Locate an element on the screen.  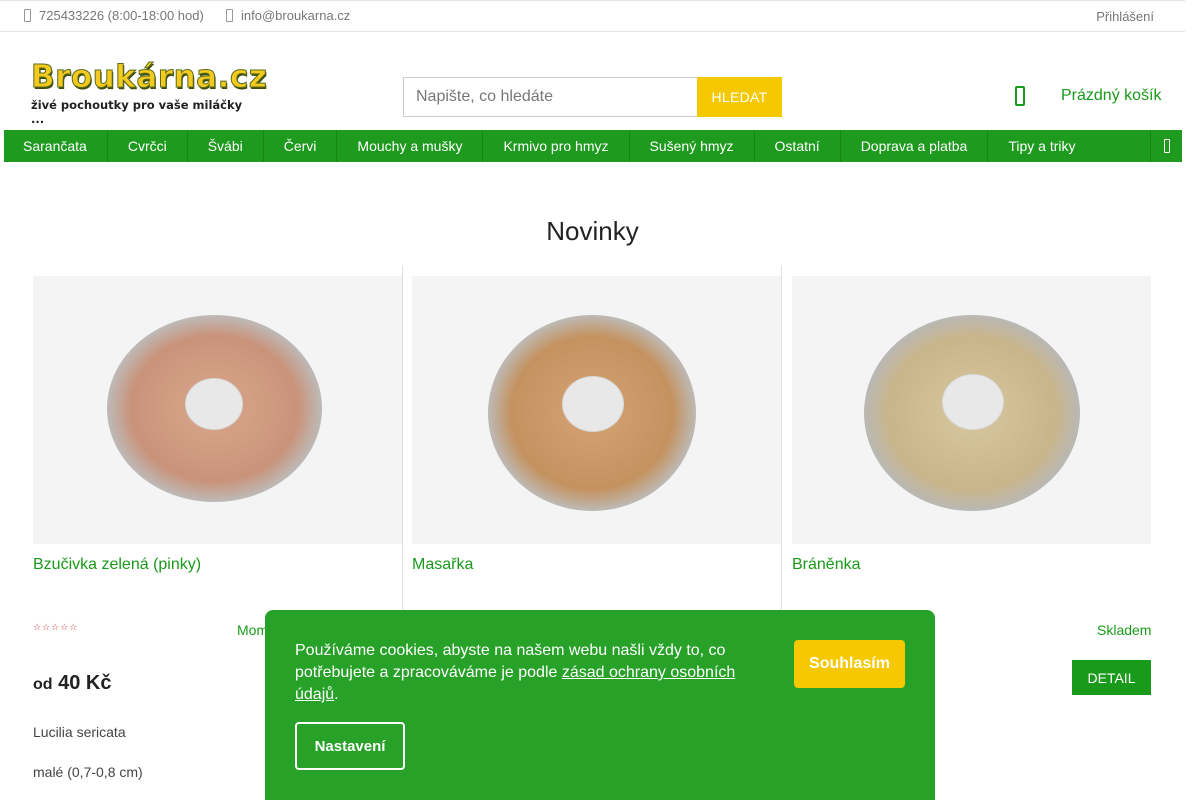
phone-contact: 725433226 (8:00-18:00 hod) is located at coordinates (114, 15).